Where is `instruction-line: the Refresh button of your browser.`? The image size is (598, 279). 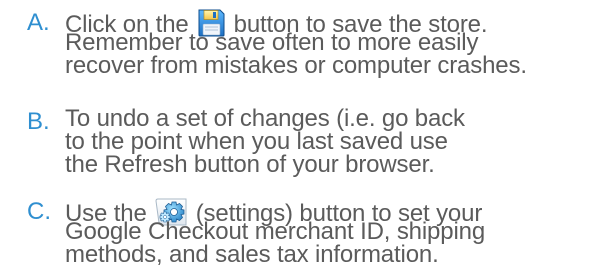 instruction-line: the Refresh button of your browser. is located at coordinates (250, 164).